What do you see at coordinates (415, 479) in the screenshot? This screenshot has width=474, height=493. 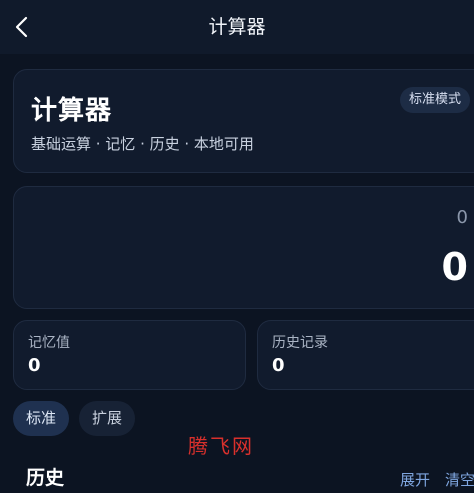 I see `expand-history-button: 展开` at bounding box center [415, 479].